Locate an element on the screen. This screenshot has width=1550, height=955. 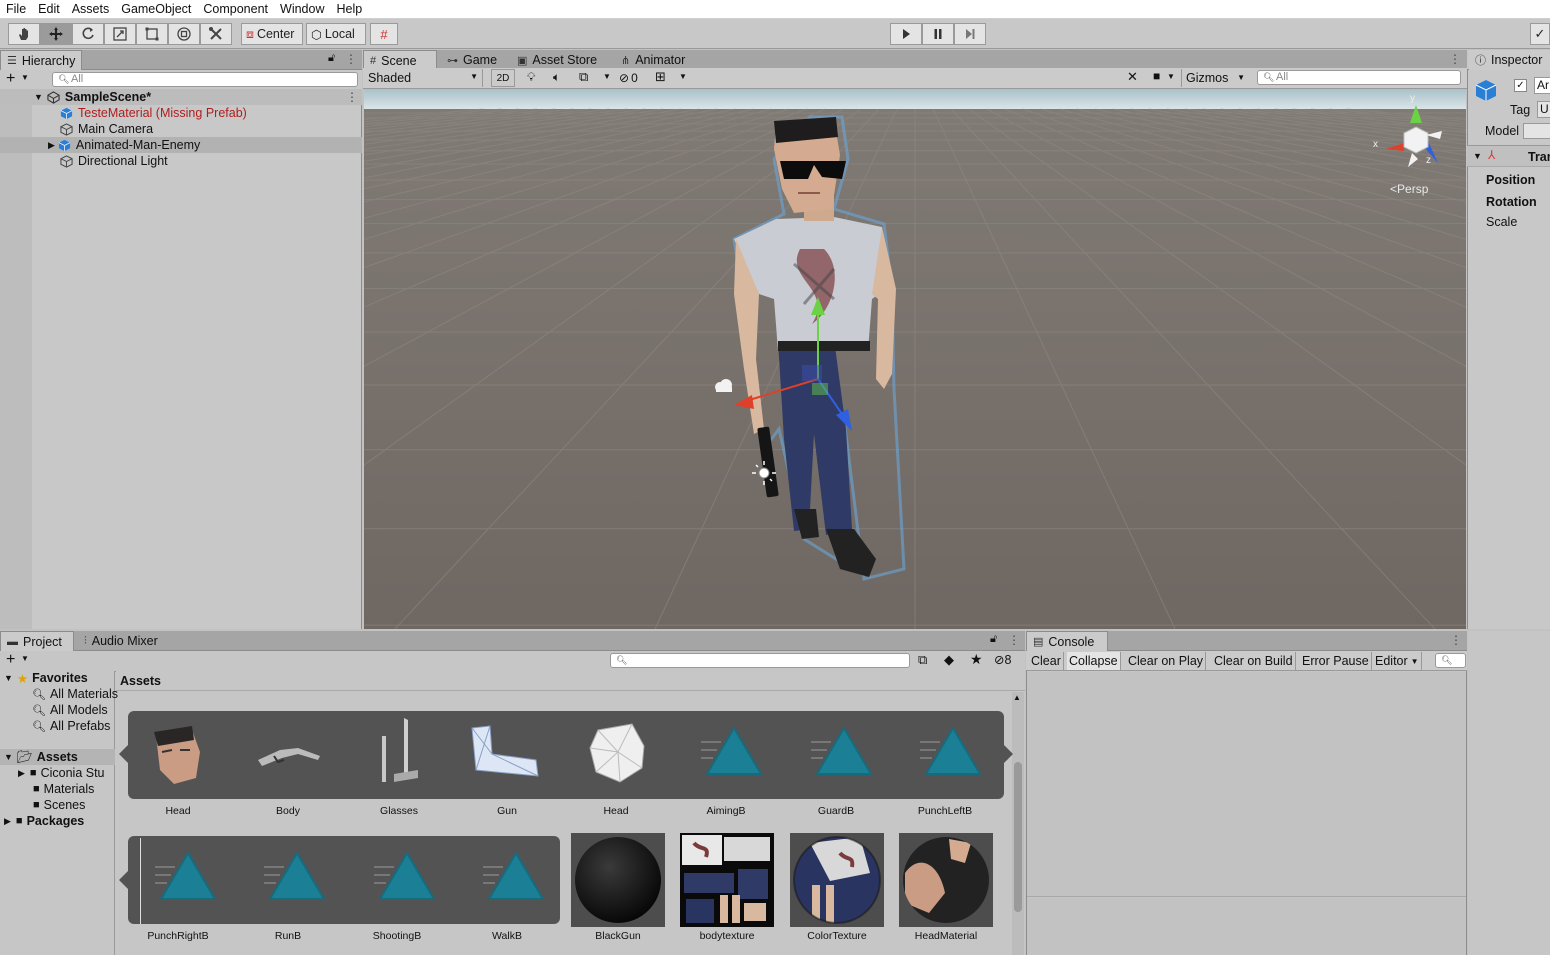
asset-label: RunB is located at coordinates (288, 936).